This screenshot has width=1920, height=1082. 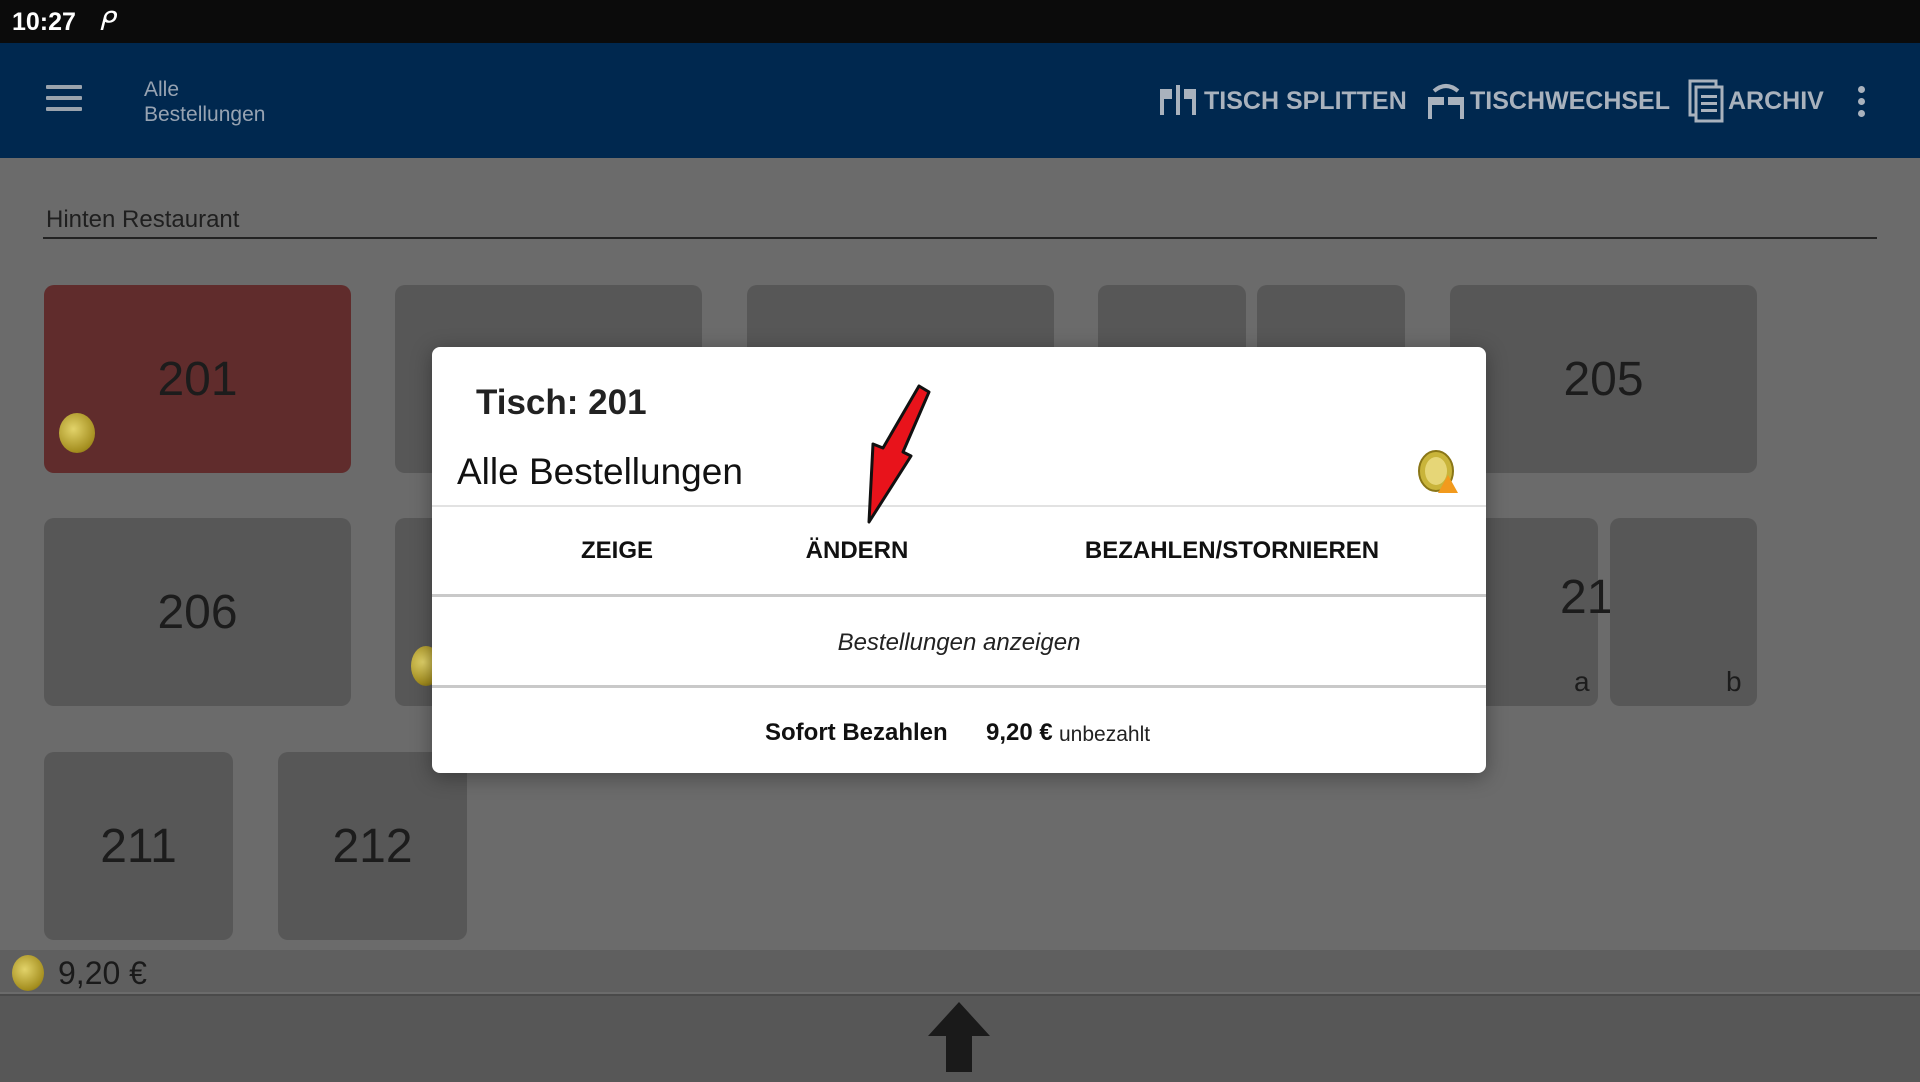 I want to click on split-label-a: a, so click(x=1582, y=681).